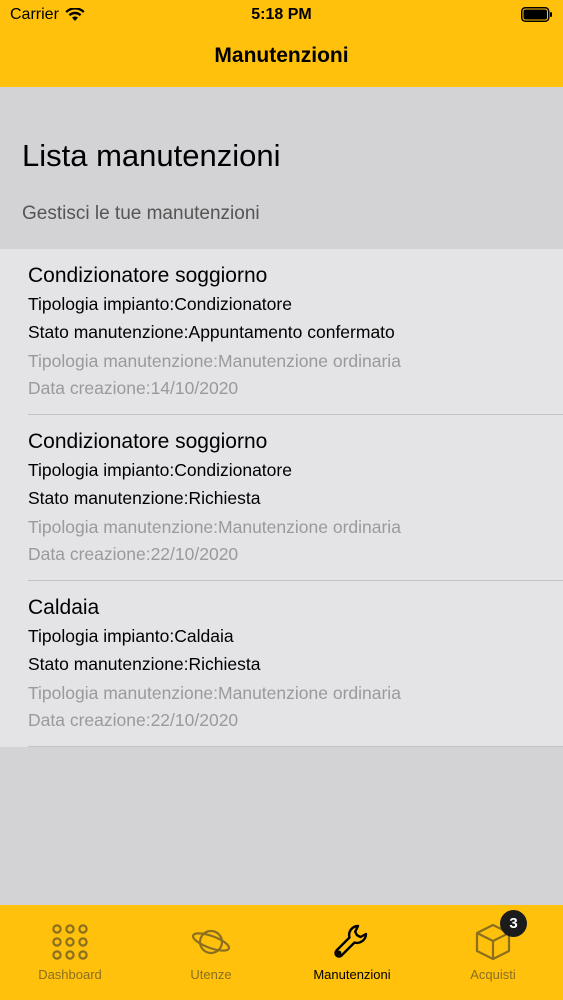 The width and height of the screenshot is (563, 1000). I want to click on tab-utenze: Utenze, so click(211, 952).